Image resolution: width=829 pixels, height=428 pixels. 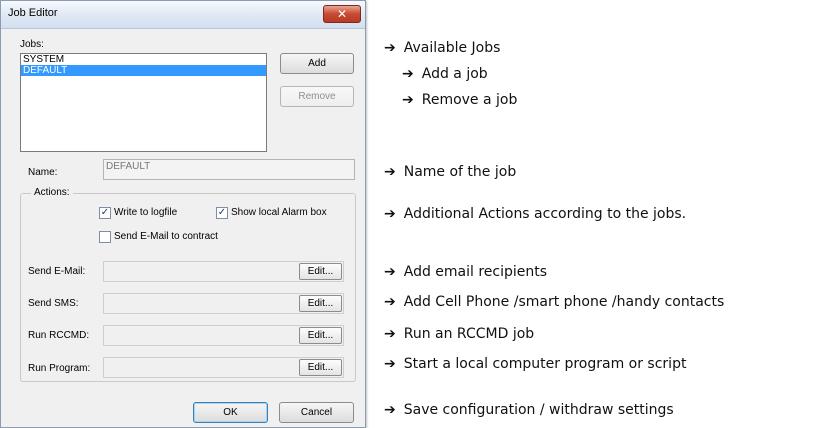 I want to click on run-program-label: Run Program:, so click(x=59, y=368).